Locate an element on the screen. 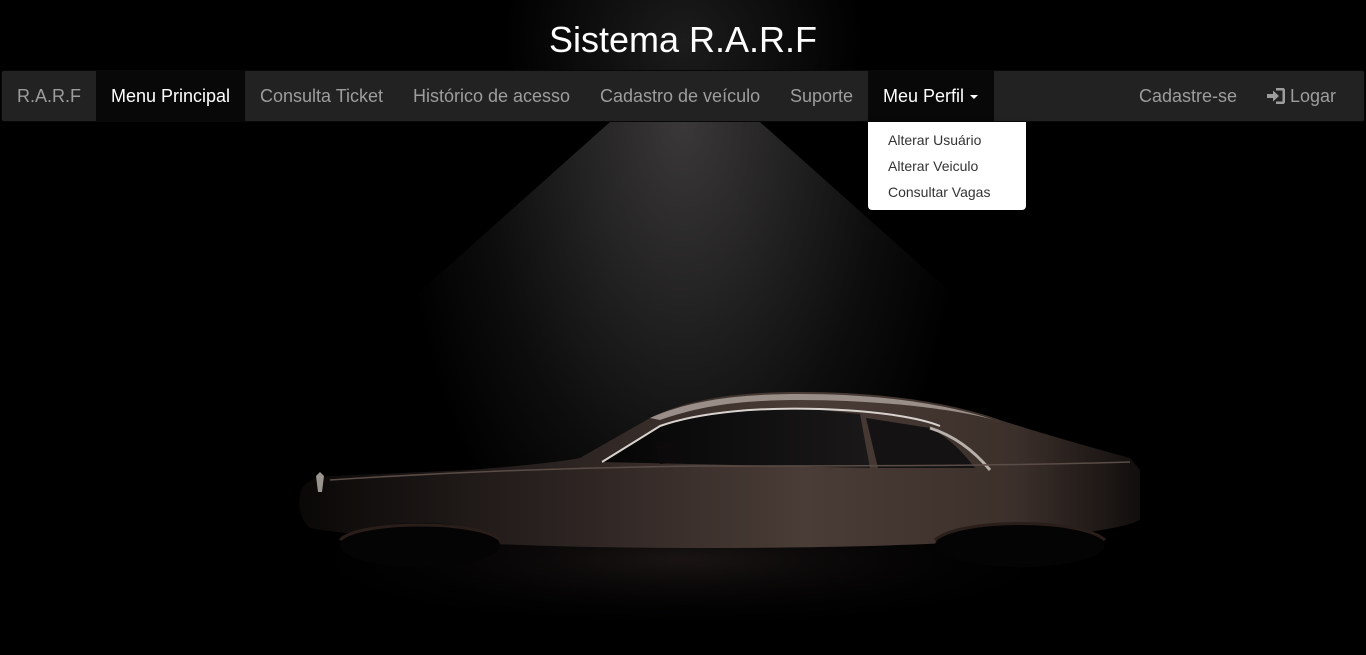 The width and height of the screenshot is (1366, 655). navbar-brand: R.A.R.F is located at coordinates (49, 96).